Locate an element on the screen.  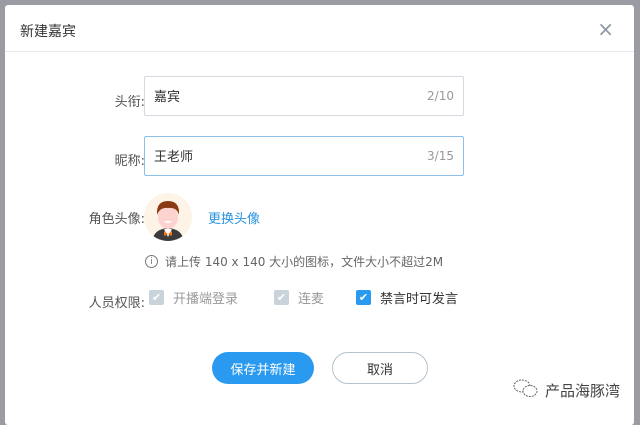
title-input is located at coordinates (274, 95).